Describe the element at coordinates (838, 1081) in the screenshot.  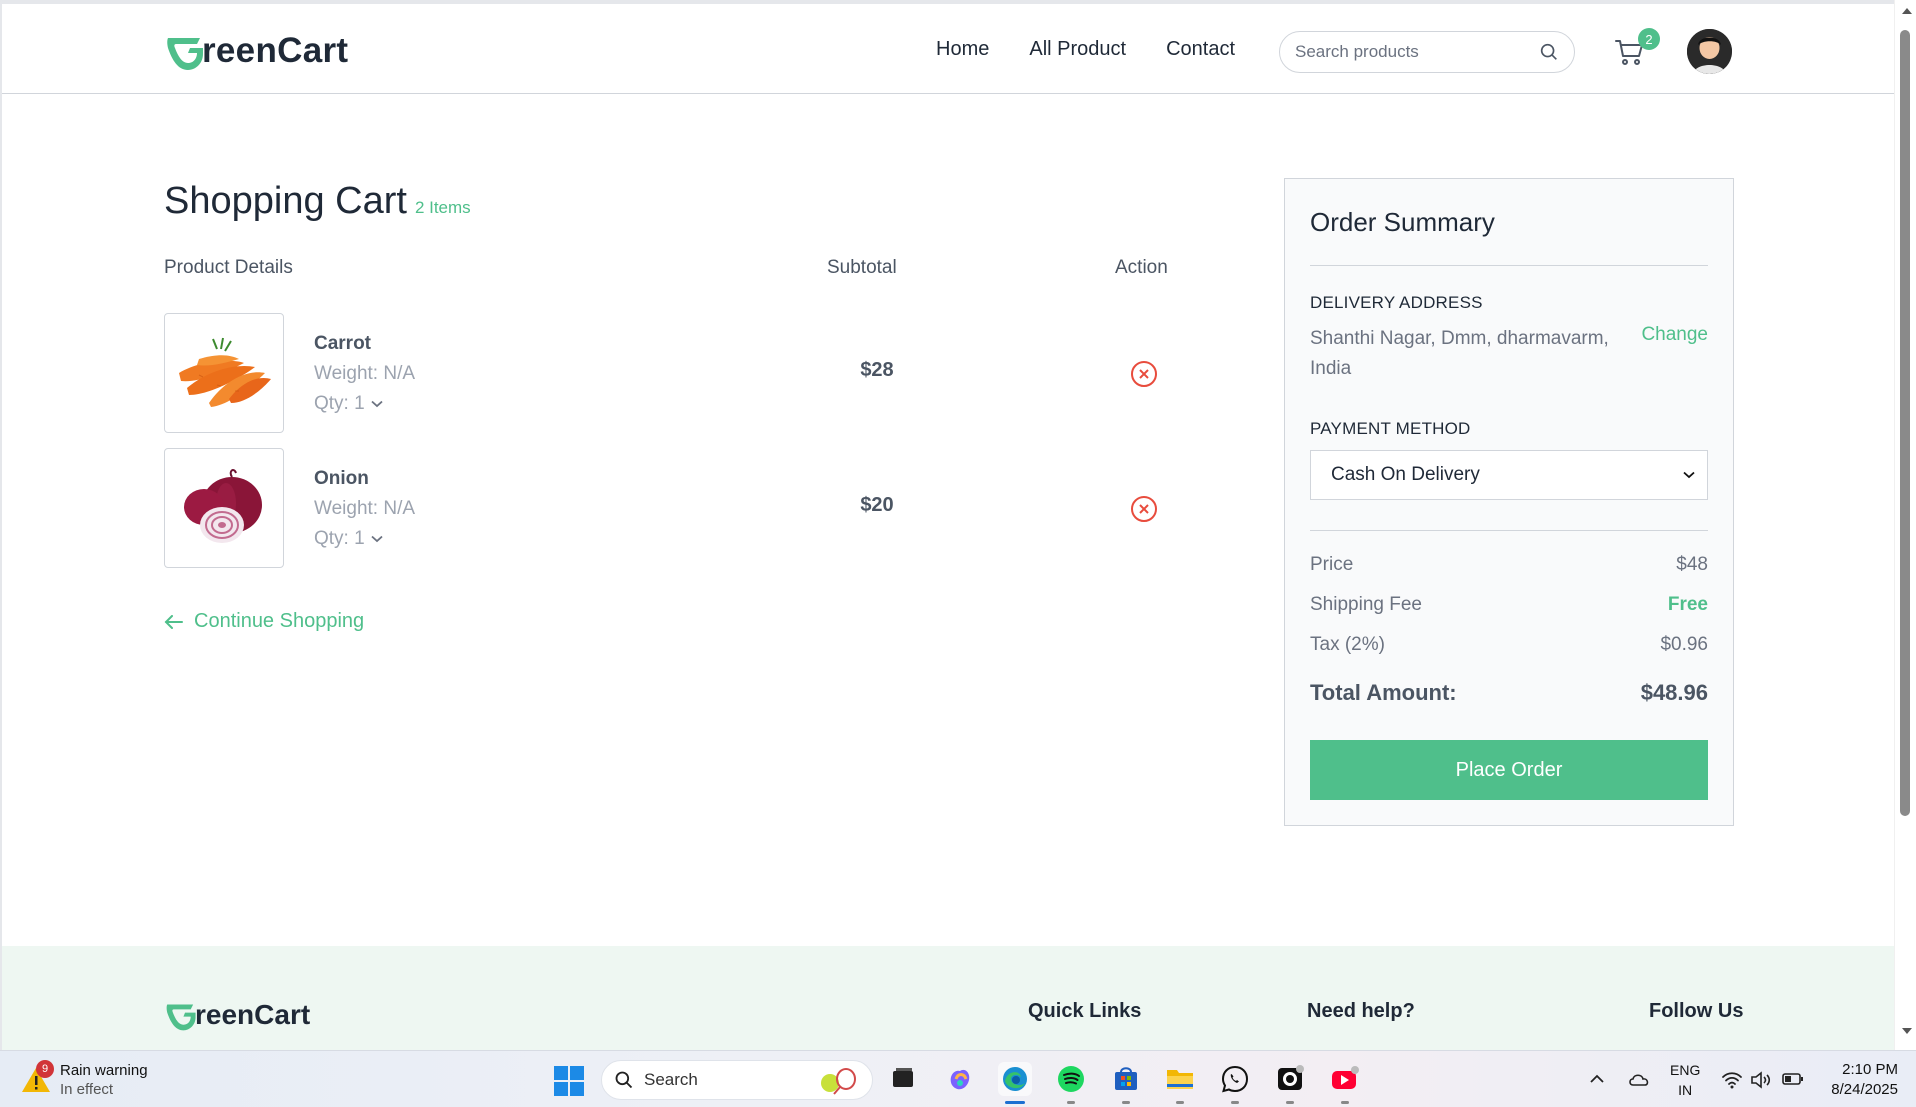
I see `search-highlight-icon` at that location.